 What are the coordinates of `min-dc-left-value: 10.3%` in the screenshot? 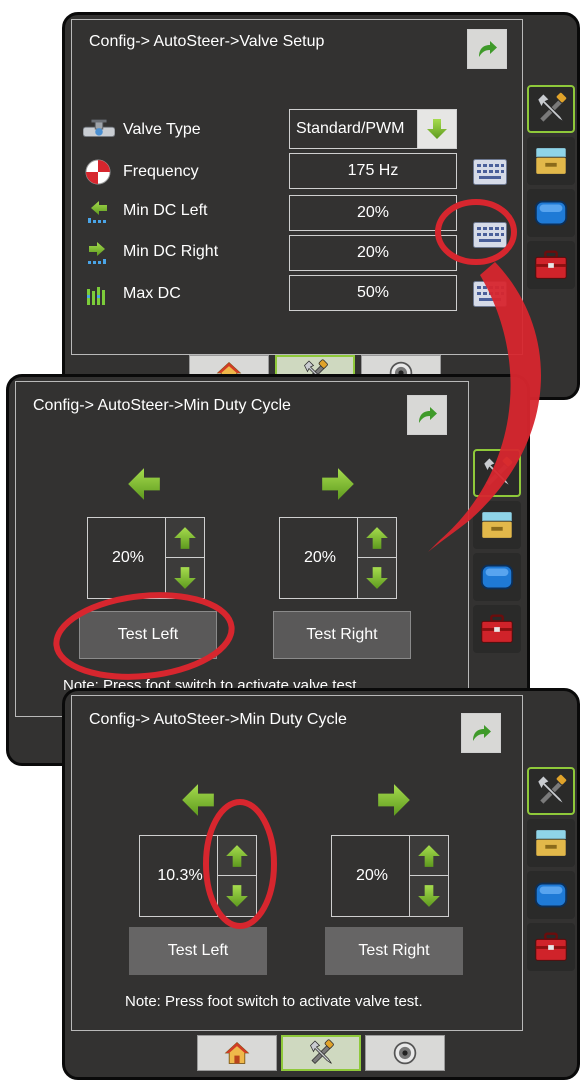 It's located at (180, 876).